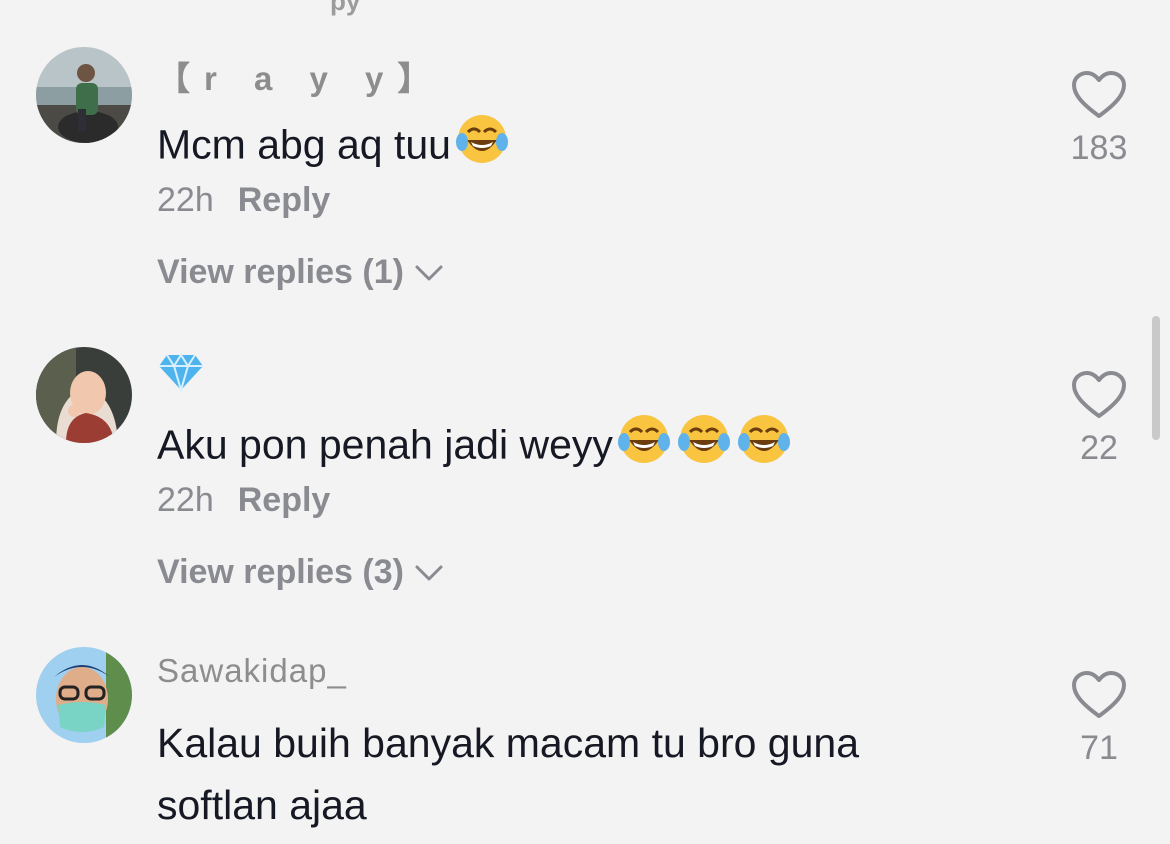  I want to click on view-replies-label: View replies (3), so click(280, 572).